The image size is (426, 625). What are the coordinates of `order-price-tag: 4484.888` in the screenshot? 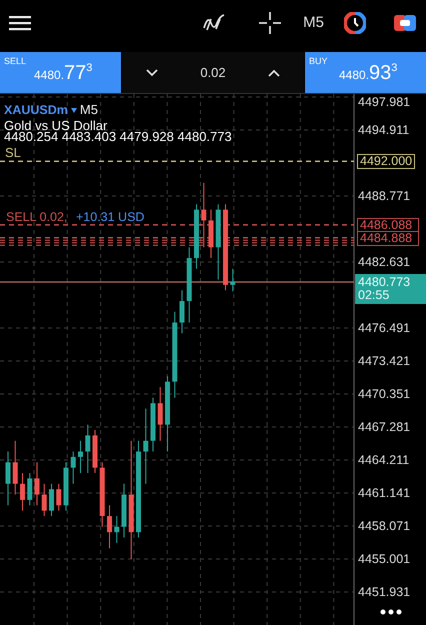 It's located at (388, 238).